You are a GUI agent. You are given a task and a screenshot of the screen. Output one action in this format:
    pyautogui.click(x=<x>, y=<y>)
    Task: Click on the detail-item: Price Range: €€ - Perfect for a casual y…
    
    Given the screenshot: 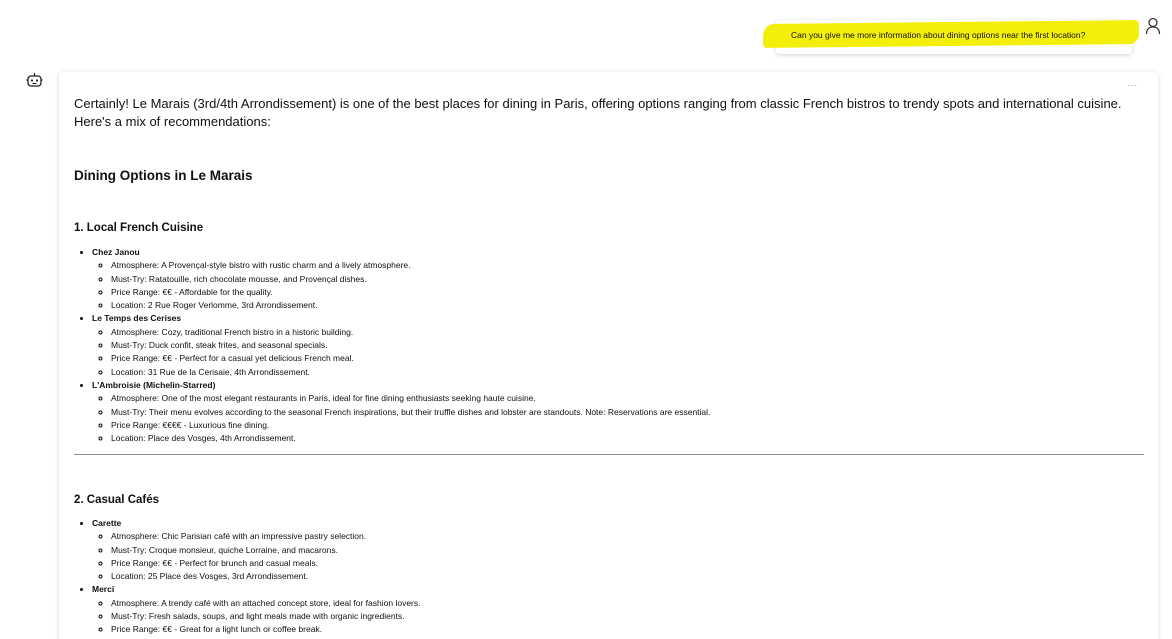 What is the action you would take?
    pyautogui.click(x=410, y=358)
    